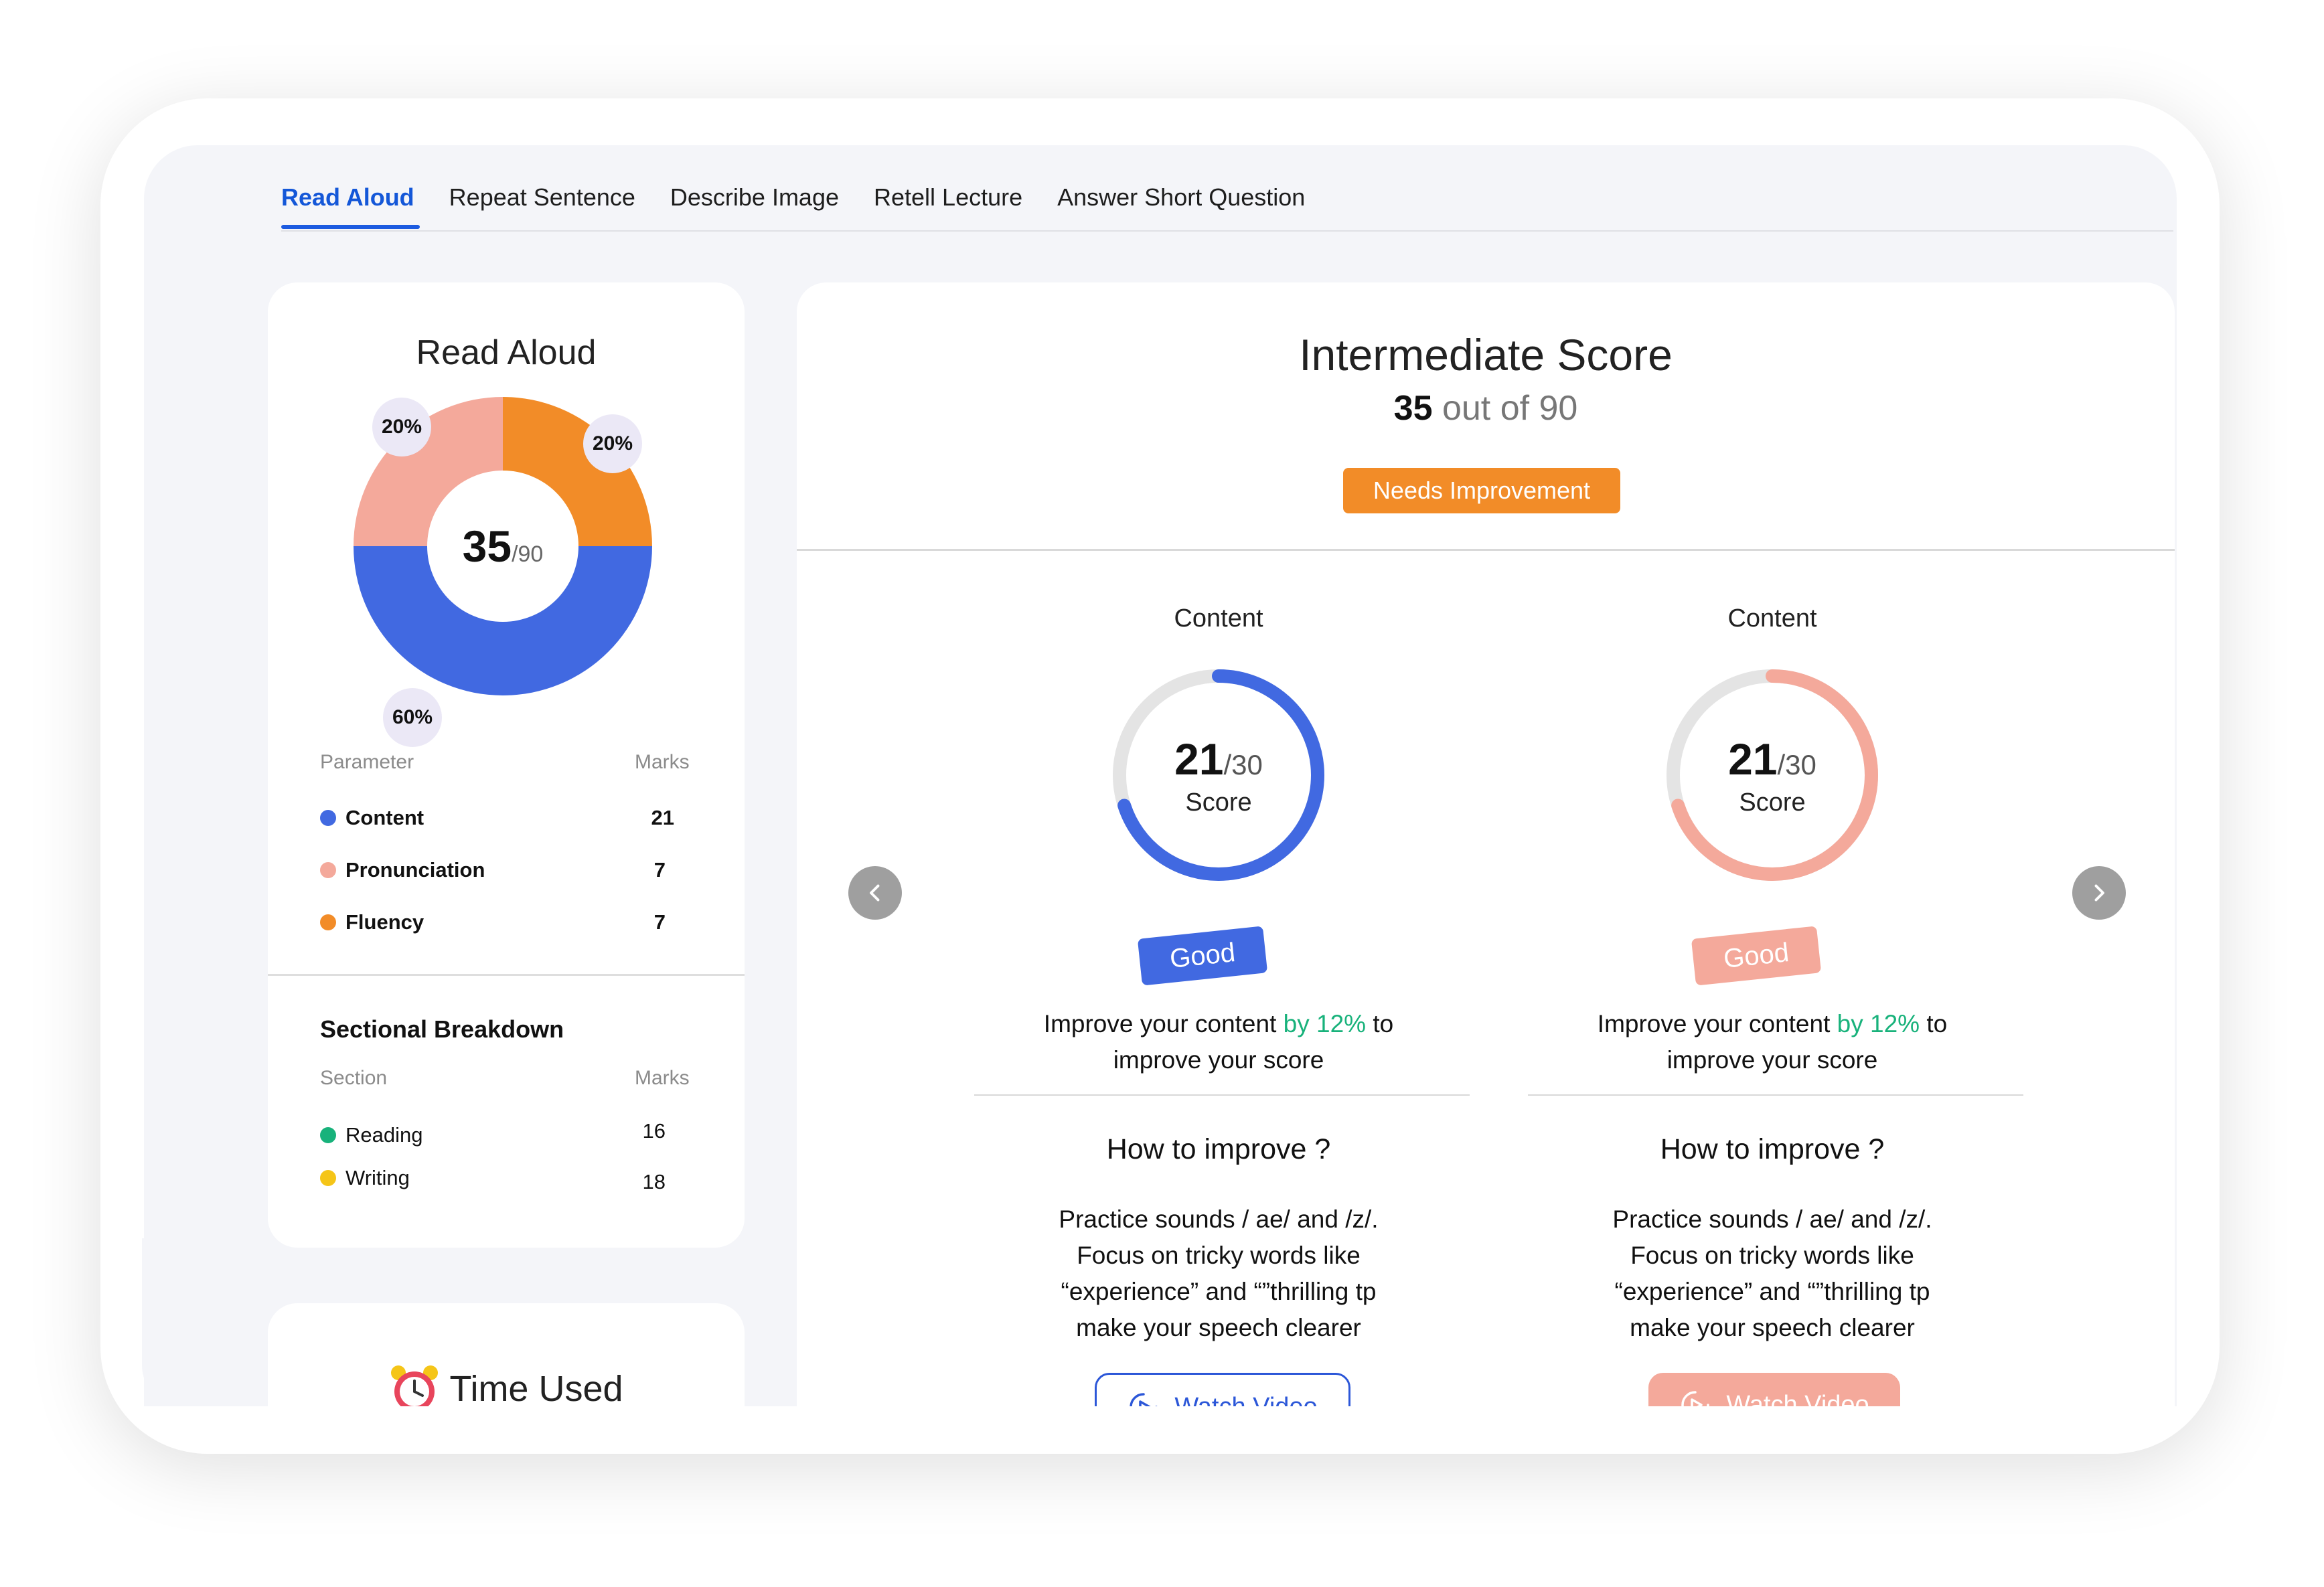 The height and width of the screenshot is (1587, 2324). I want to click on fluency-percent-label: 20%, so click(612, 443).